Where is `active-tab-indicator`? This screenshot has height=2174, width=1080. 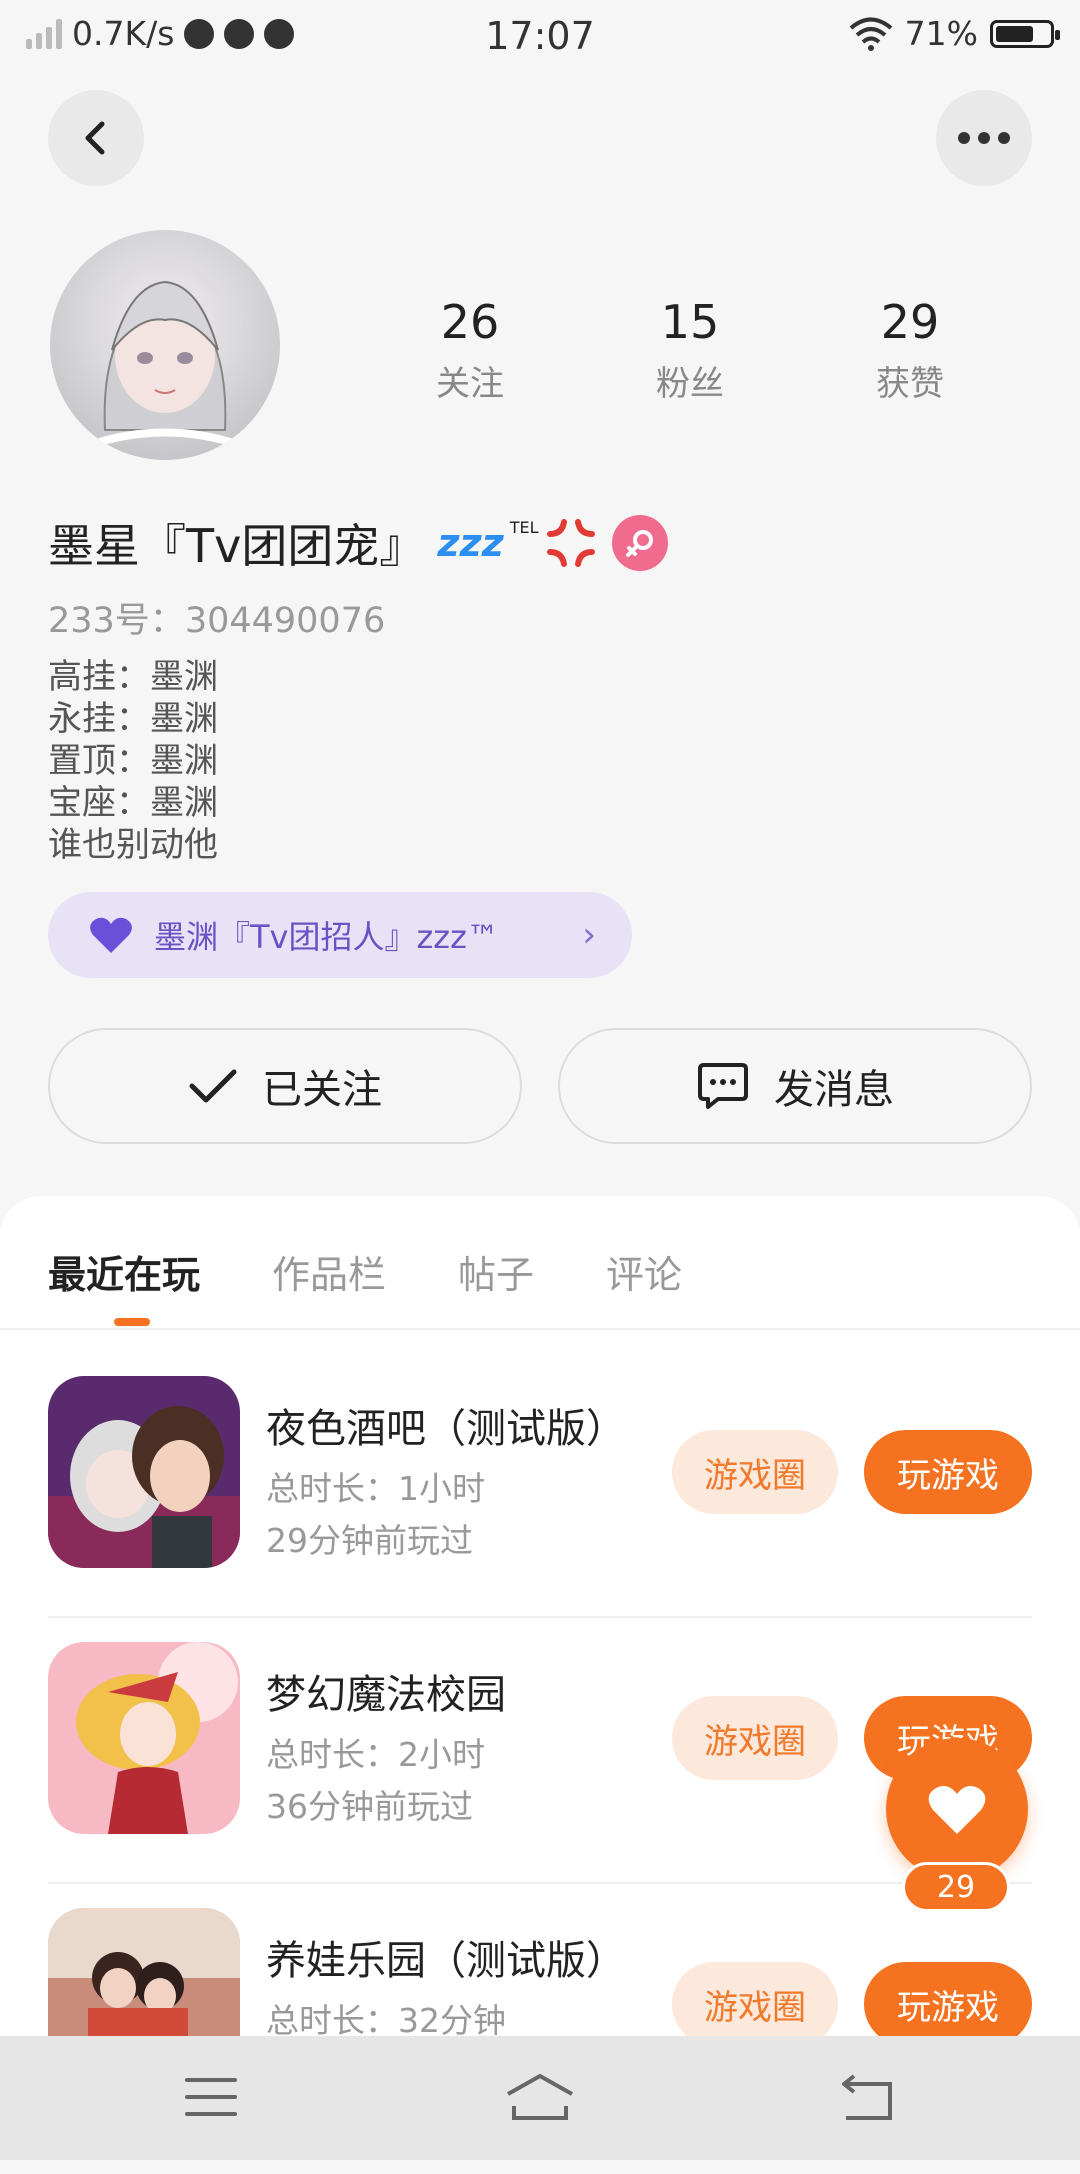
active-tab-indicator is located at coordinates (132, 1322).